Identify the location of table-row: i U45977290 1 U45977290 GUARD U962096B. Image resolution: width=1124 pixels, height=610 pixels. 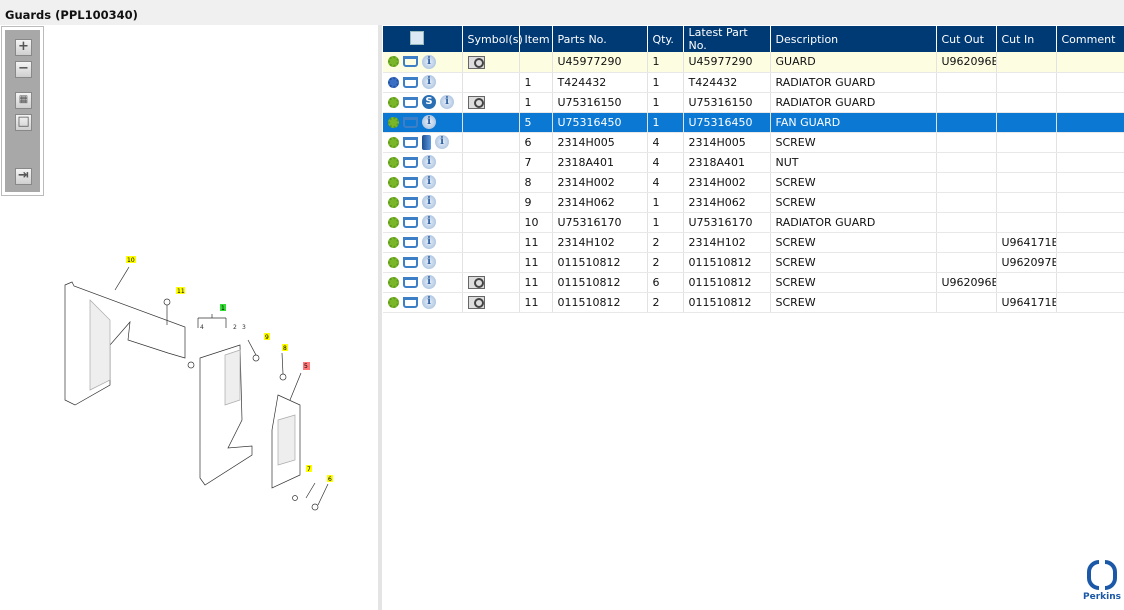
(753, 62).